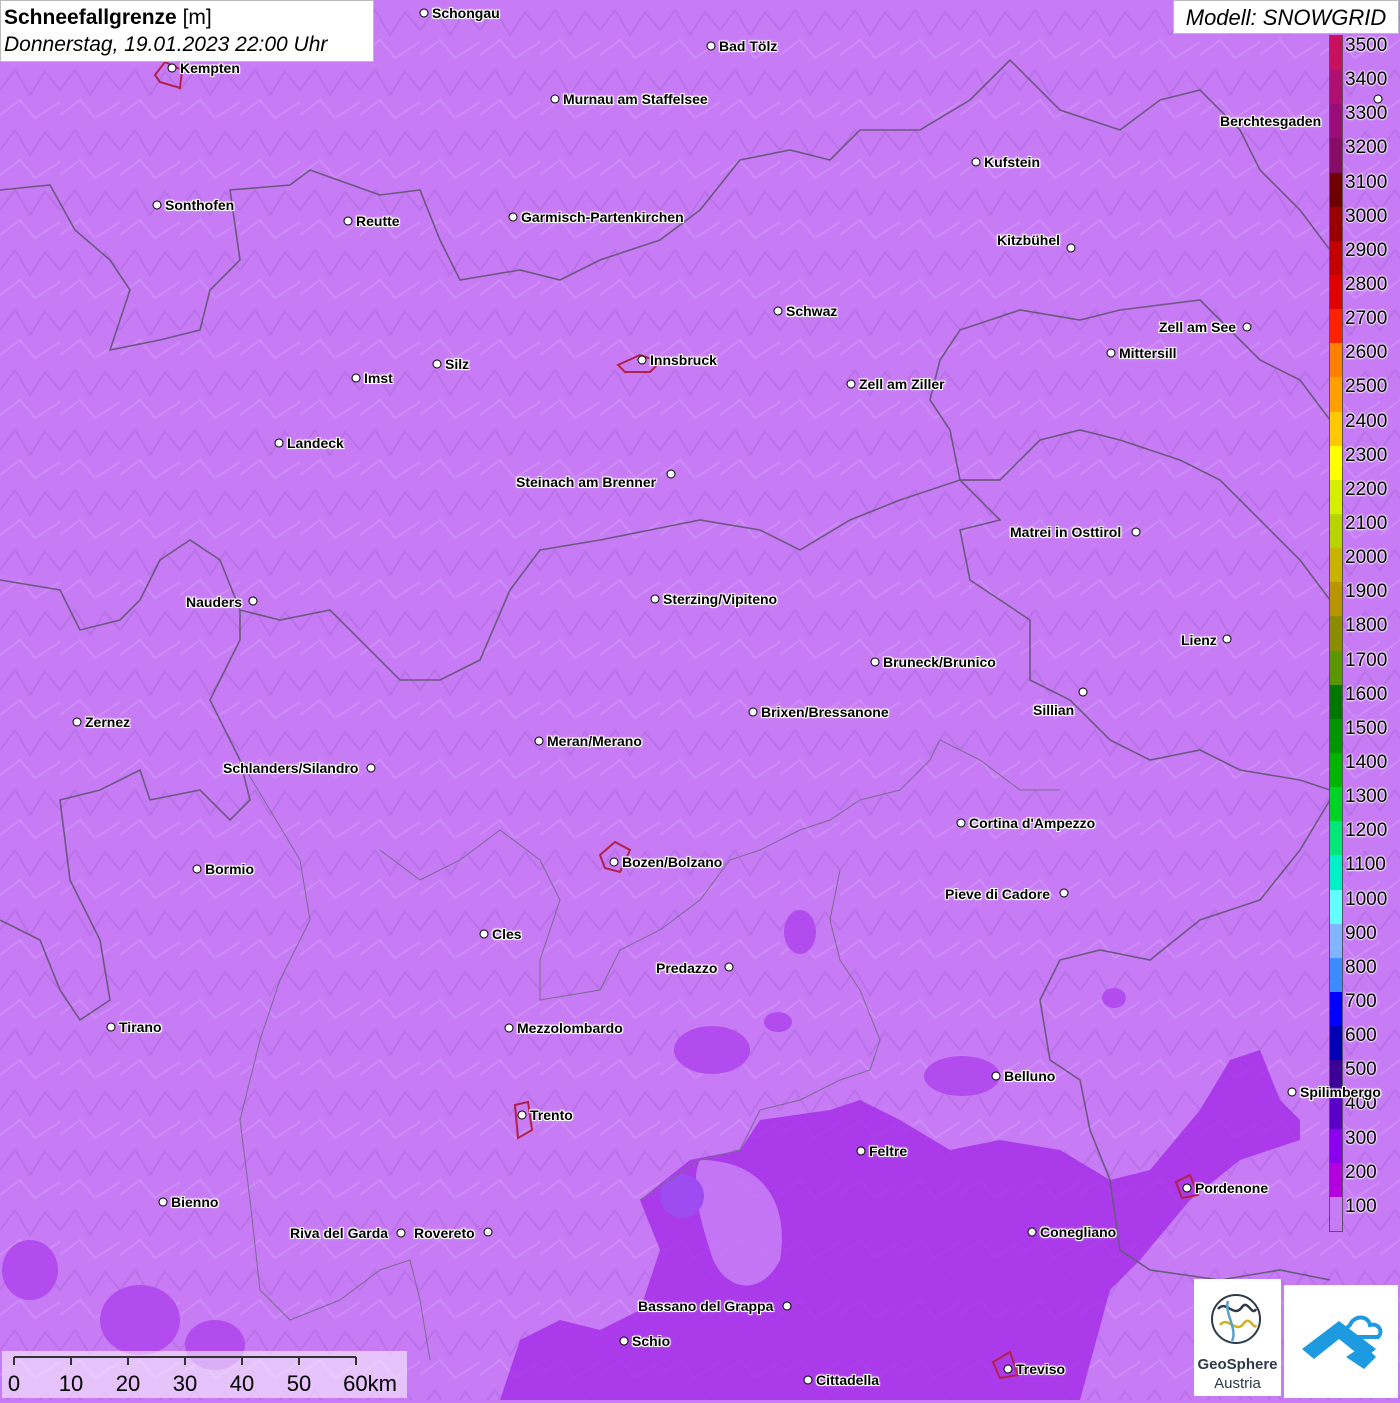 This screenshot has width=1400, height=1403. What do you see at coordinates (107, 722) in the screenshot?
I see `city-label: Zernez` at bounding box center [107, 722].